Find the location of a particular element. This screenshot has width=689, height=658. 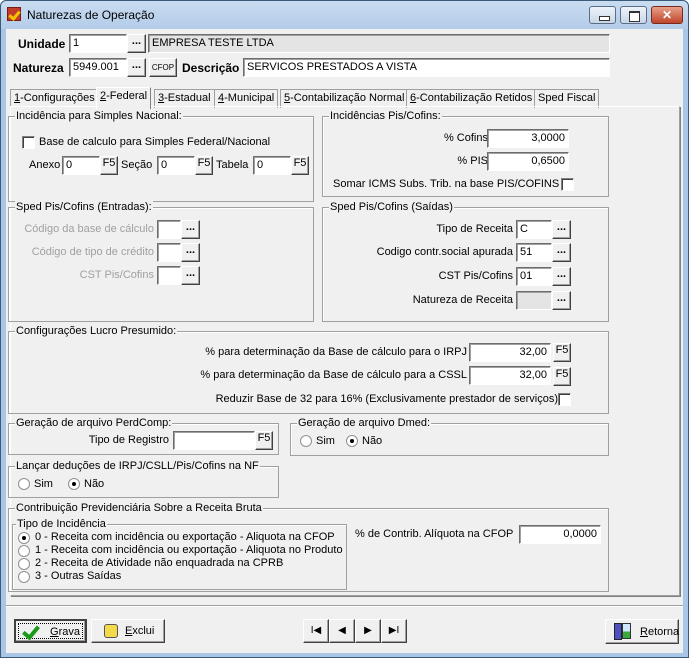

dmed-nao-radio is located at coordinates (352, 441).